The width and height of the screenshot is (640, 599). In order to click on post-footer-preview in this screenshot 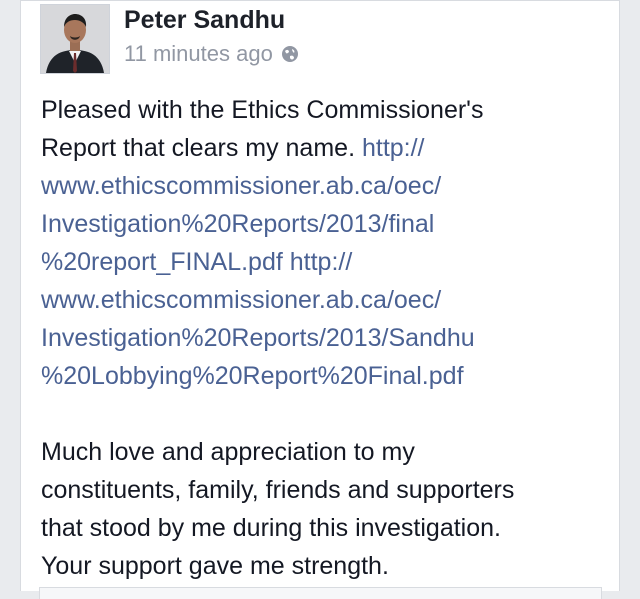, I will do `click(320, 593)`.